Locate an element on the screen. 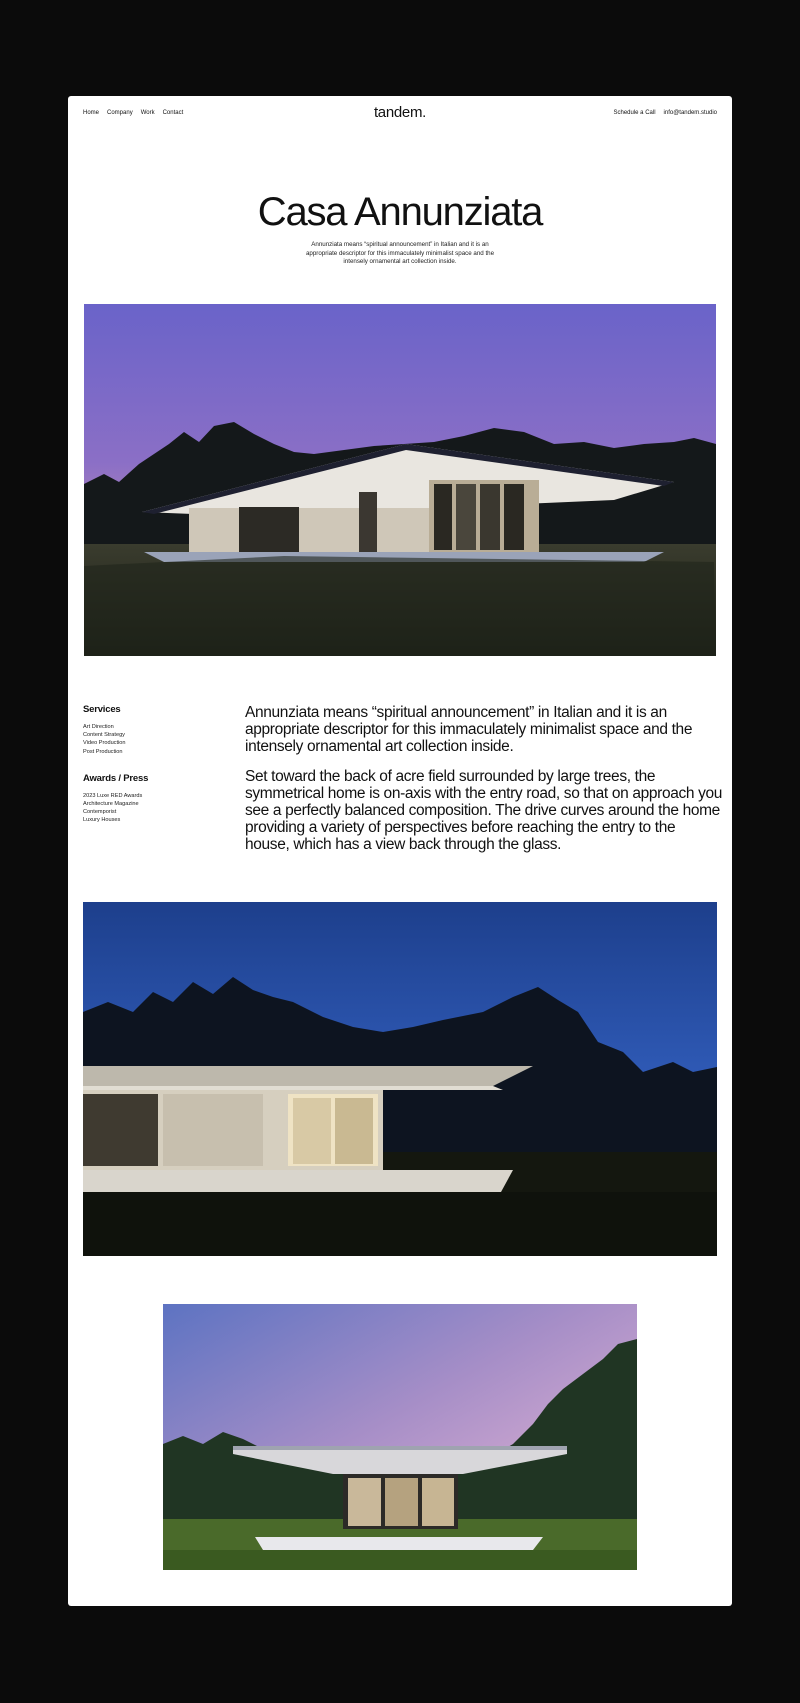  nav-actions: Schedule a Call info@tandem.studio is located at coordinates (666, 113).